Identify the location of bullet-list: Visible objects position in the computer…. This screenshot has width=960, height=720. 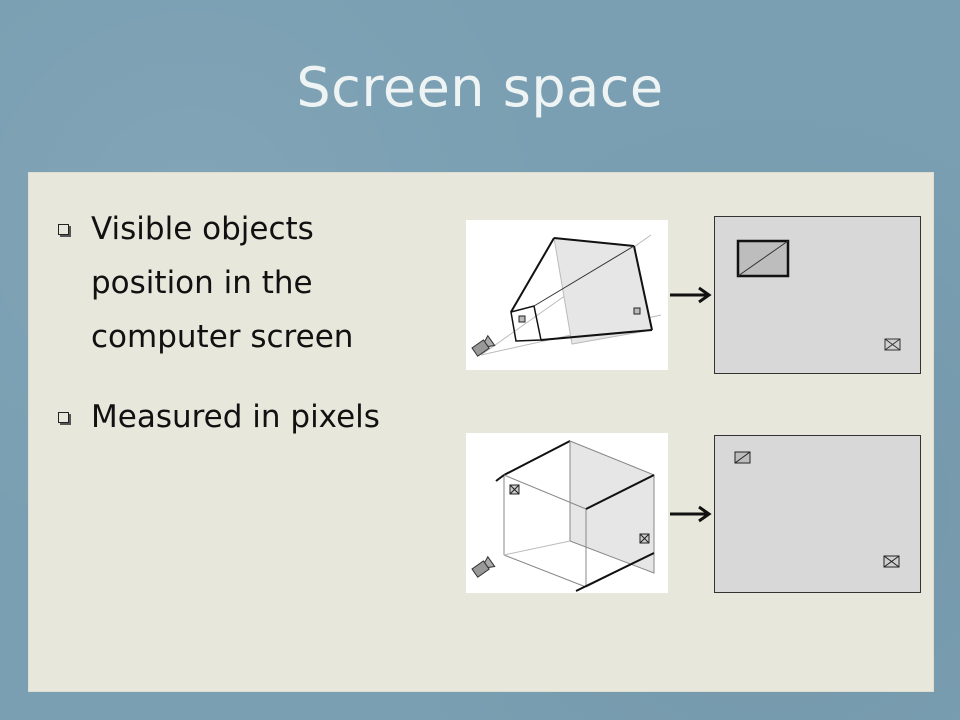
(248, 336).